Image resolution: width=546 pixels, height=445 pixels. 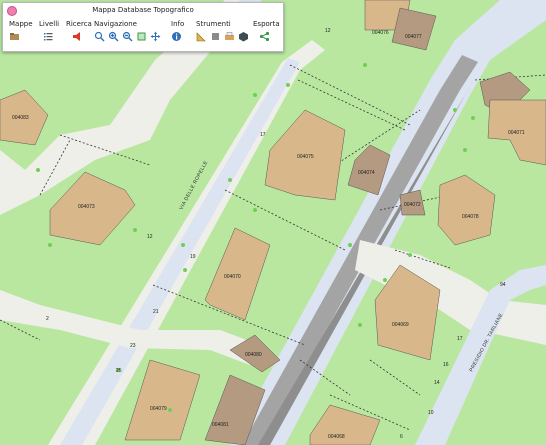 What do you see at coordinates (47, 319) in the screenshot?
I see `address-number: 2` at bounding box center [47, 319].